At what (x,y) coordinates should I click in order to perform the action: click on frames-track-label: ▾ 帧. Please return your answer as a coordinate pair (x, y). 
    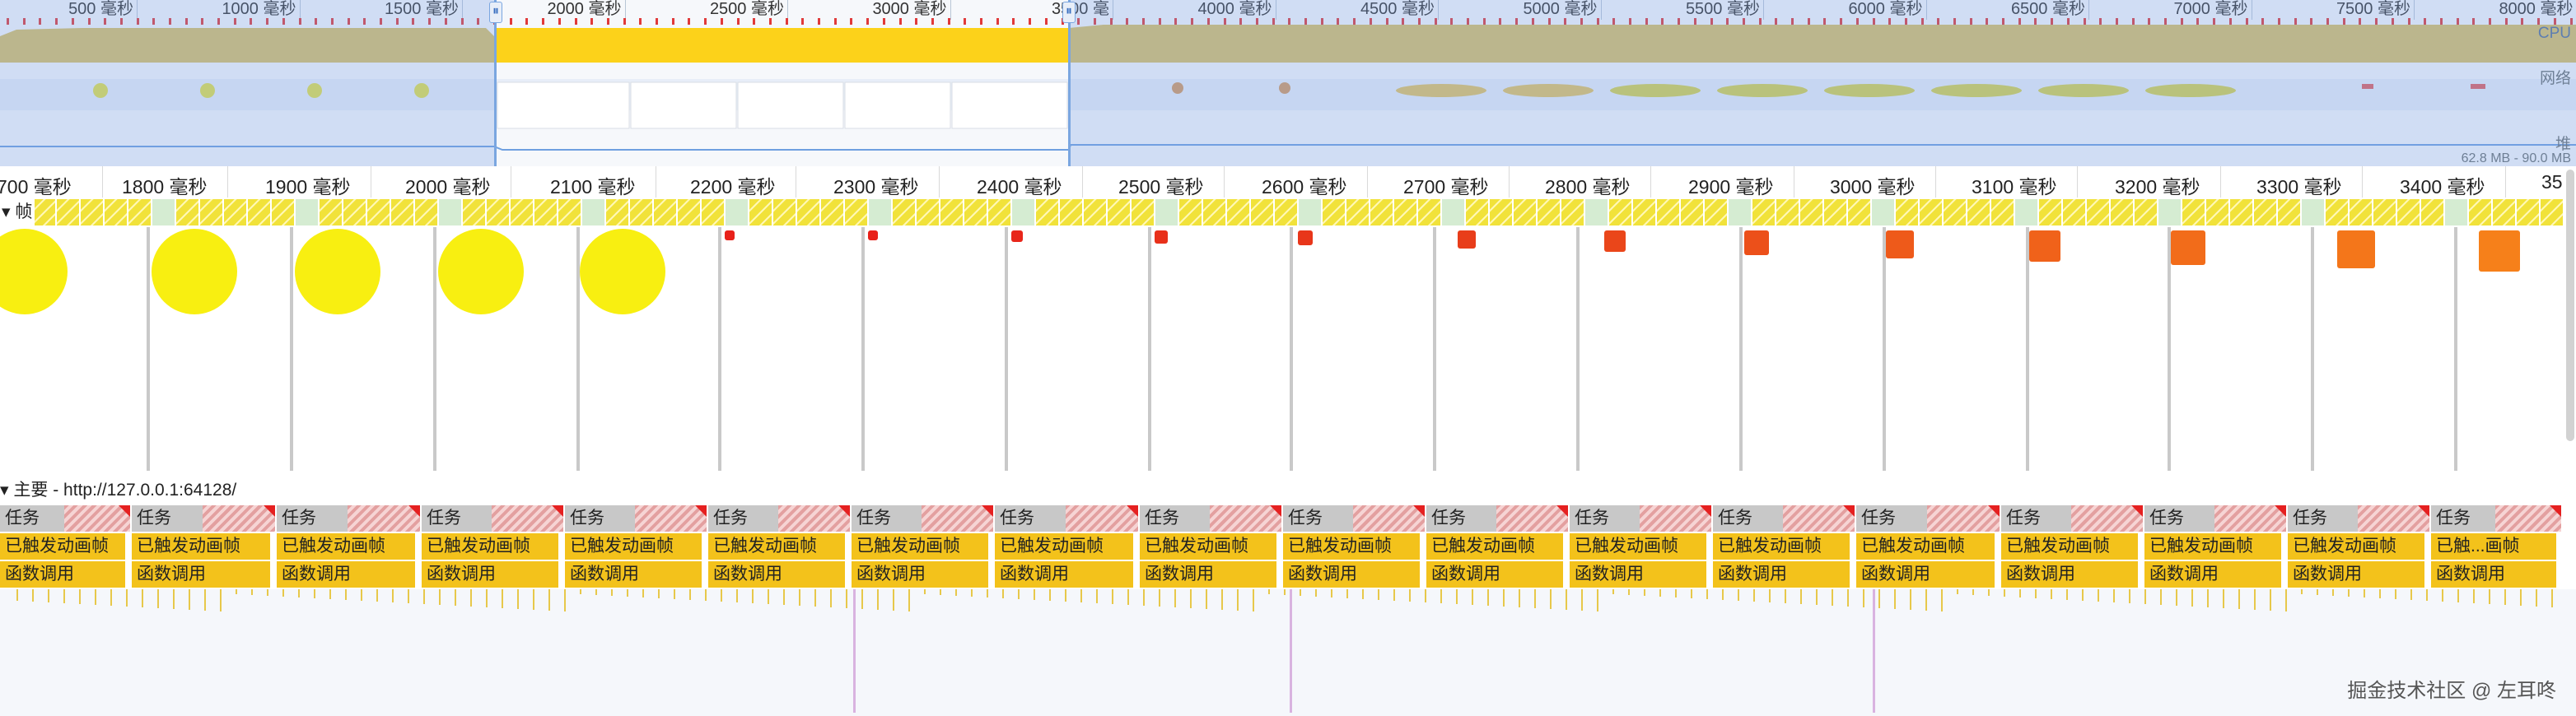
    Looking at the image, I should click on (17, 212).